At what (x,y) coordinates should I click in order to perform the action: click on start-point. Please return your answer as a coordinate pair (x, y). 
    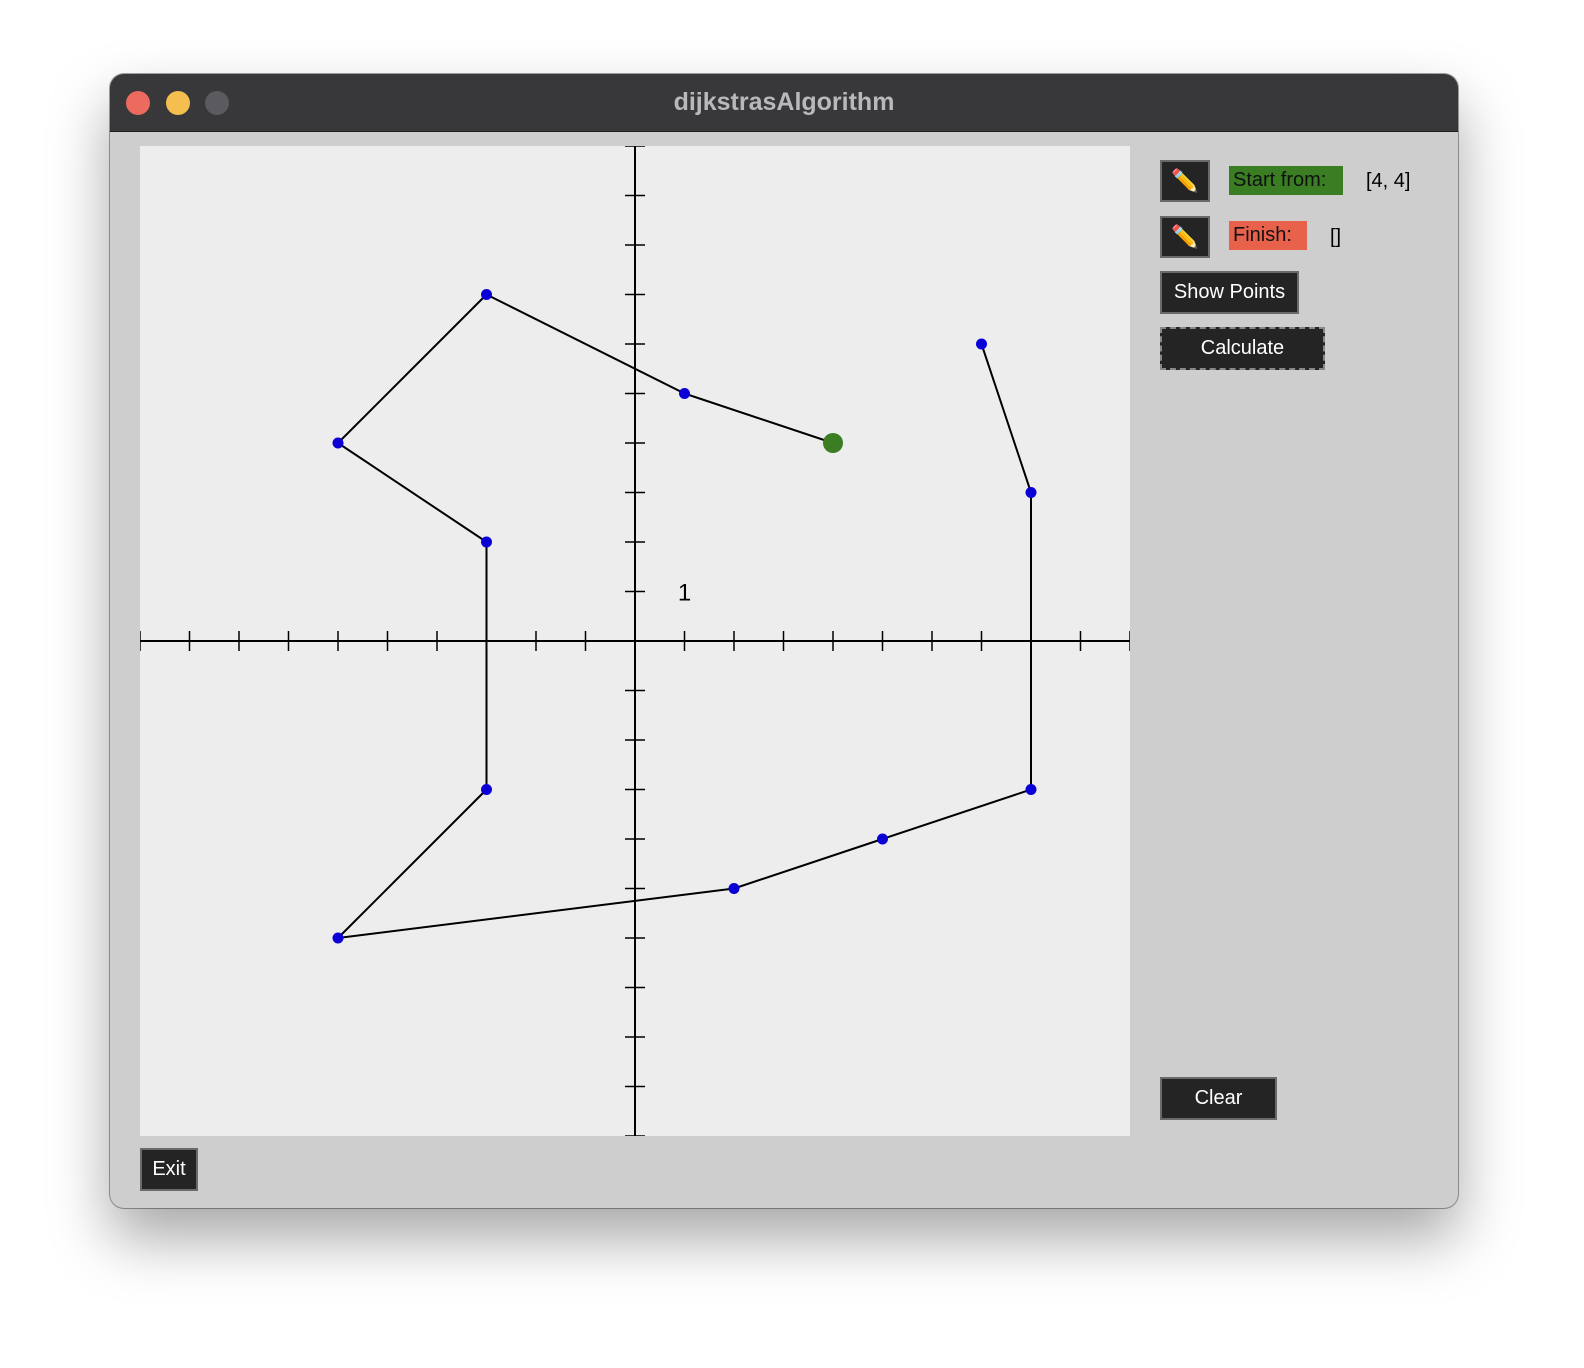
    Looking at the image, I should click on (833, 443).